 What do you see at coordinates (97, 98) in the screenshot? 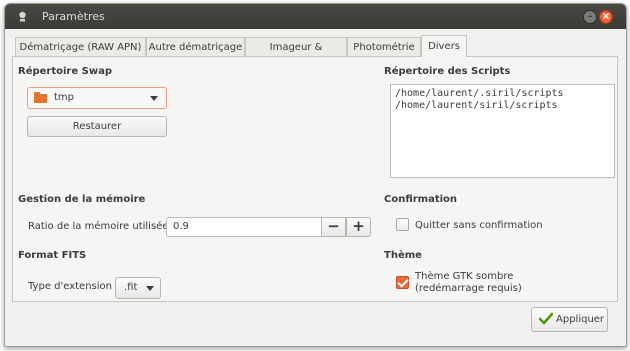
I see `swap-directory-combo: tmp` at bounding box center [97, 98].